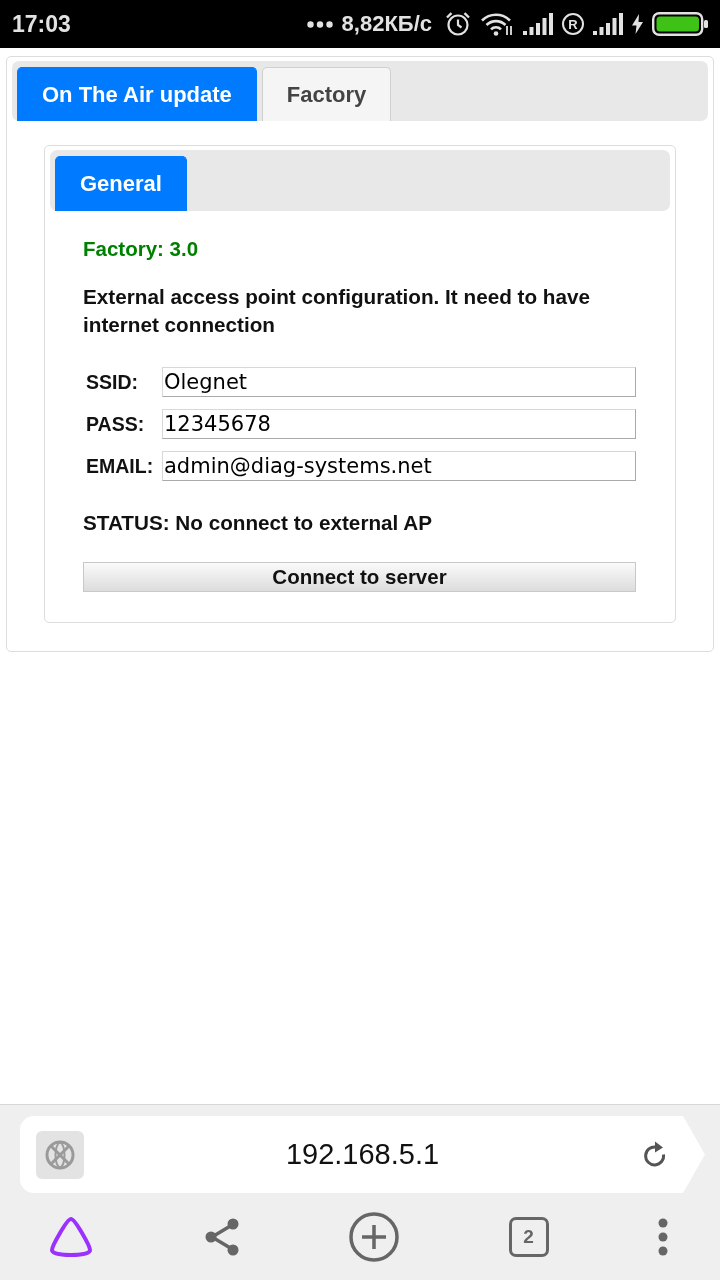 Image resolution: width=720 pixels, height=1280 pixels. I want to click on more-menu-icon, so click(663, 1236).